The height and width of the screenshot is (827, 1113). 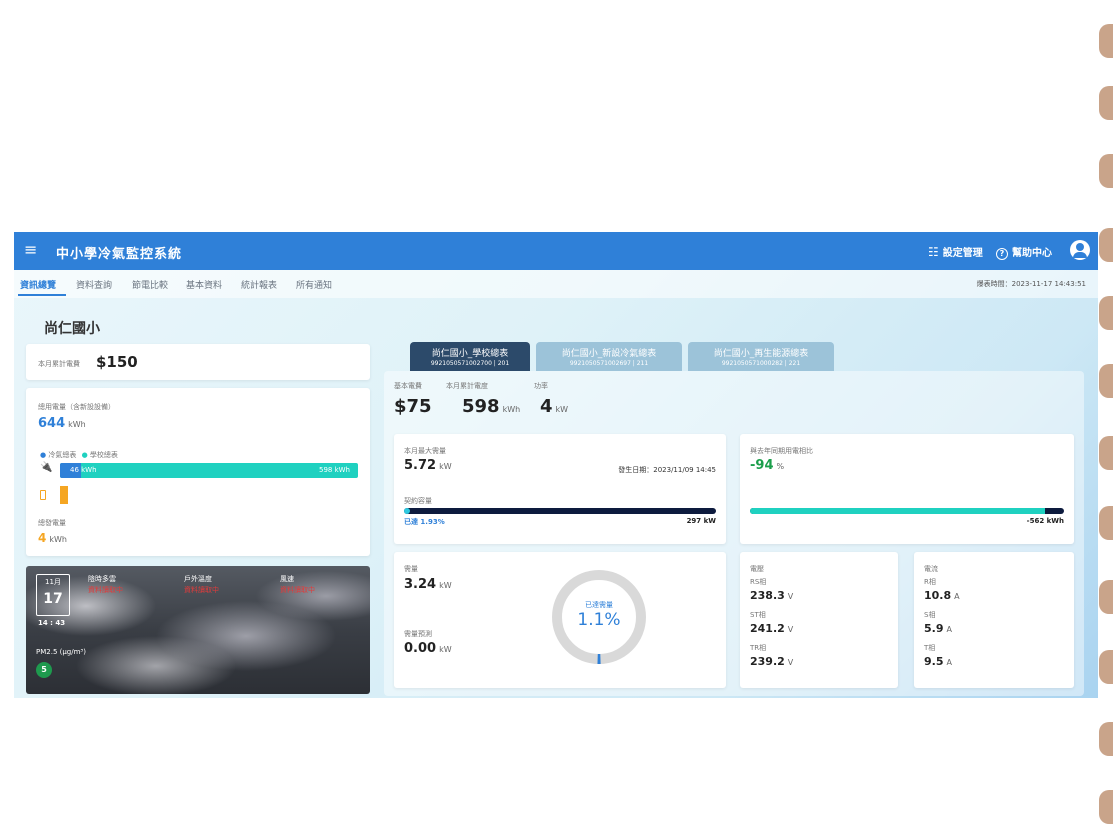 I want to click on current-s-value: 5.9, so click(x=934, y=628).